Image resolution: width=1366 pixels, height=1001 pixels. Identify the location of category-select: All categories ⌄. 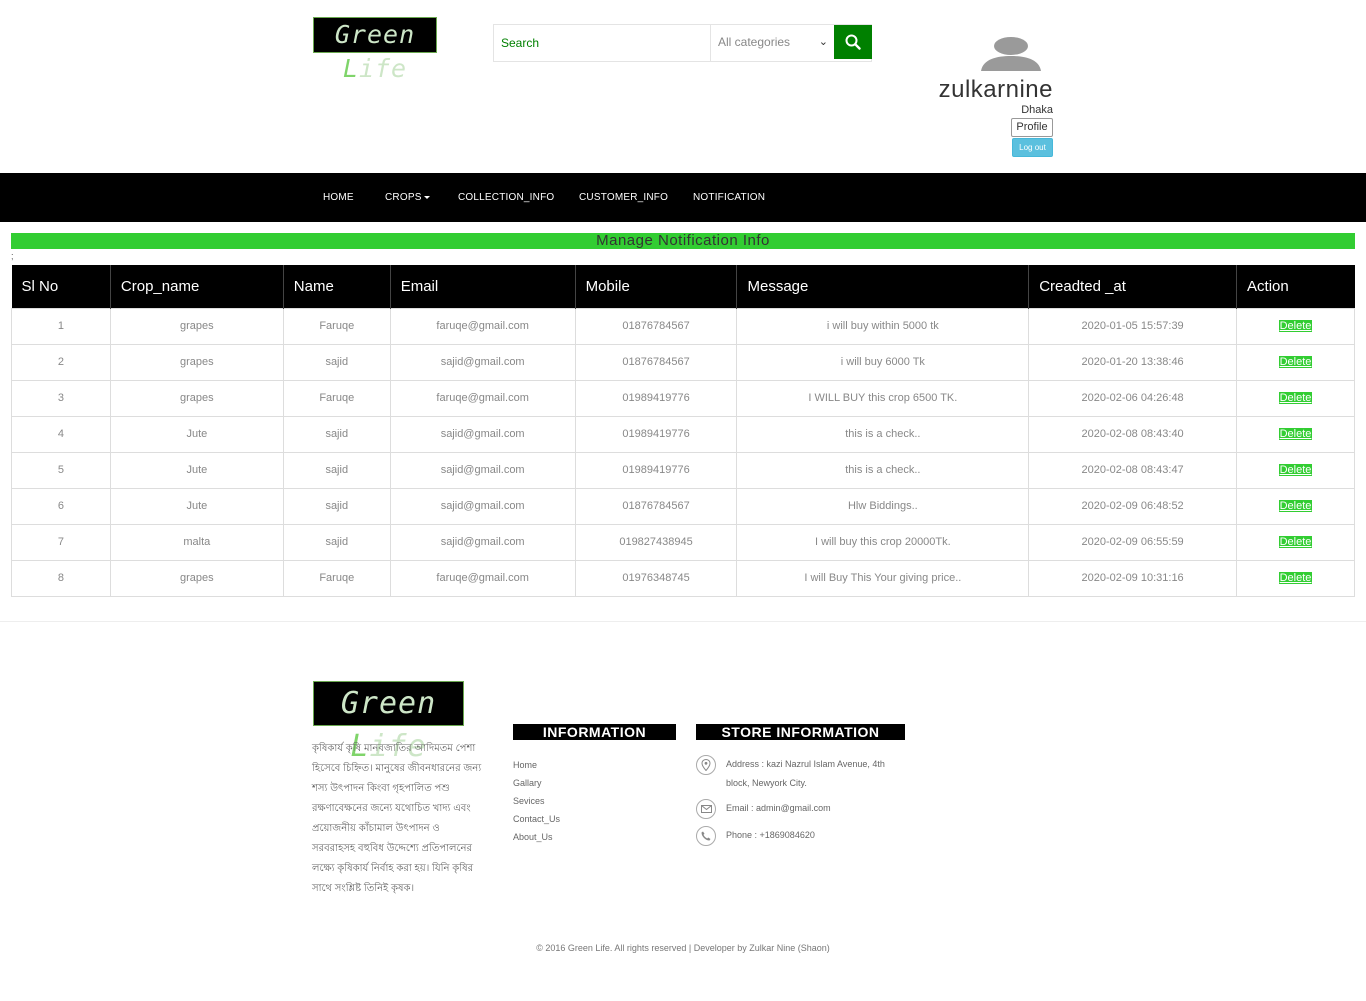
(772, 43).